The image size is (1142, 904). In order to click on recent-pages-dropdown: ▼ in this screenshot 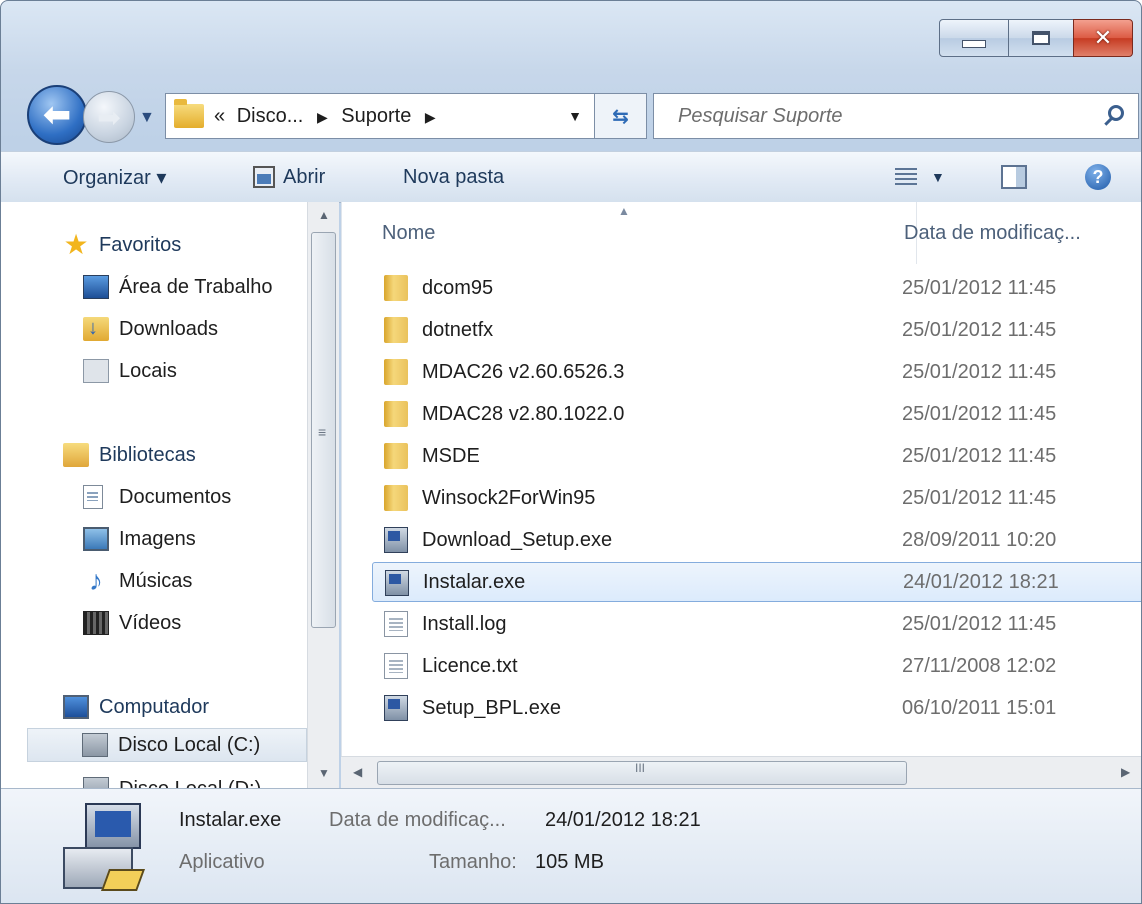, I will do `click(148, 117)`.